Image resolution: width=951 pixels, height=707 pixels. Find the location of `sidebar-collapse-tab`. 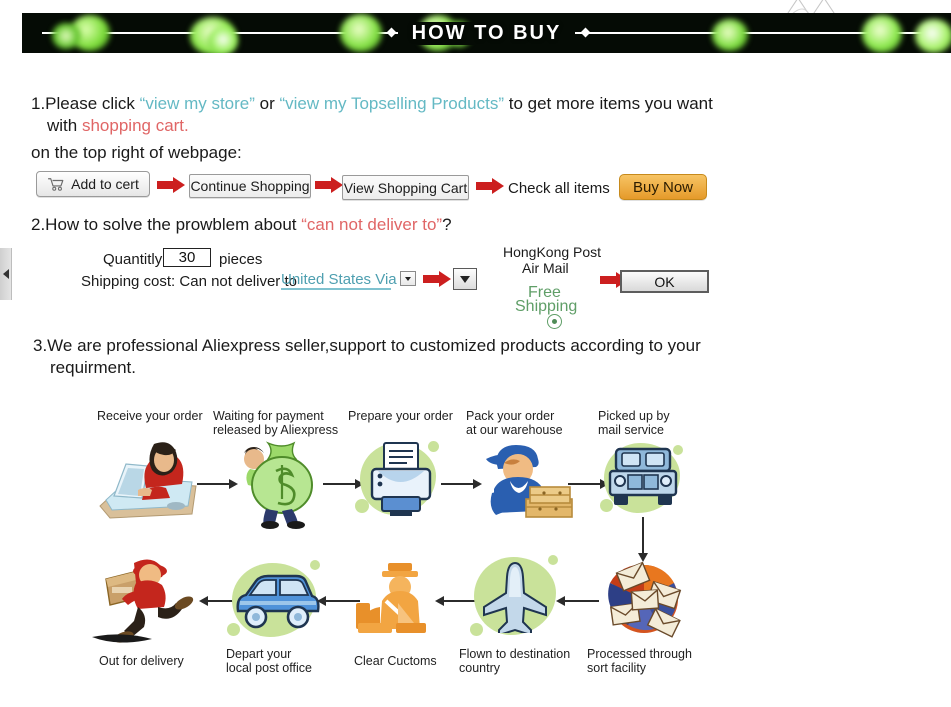

sidebar-collapse-tab is located at coordinates (6, 274).